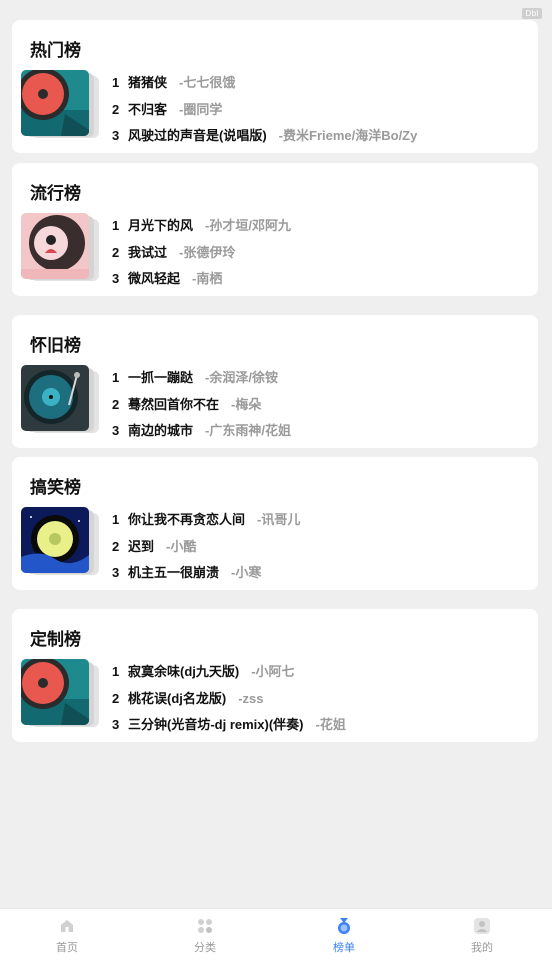 This screenshot has width=552, height=964. What do you see at coordinates (197, 136) in the screenshot?
I see `song-name: 风驶过的声音是(说唱版)` at bounding box center [197, 136].